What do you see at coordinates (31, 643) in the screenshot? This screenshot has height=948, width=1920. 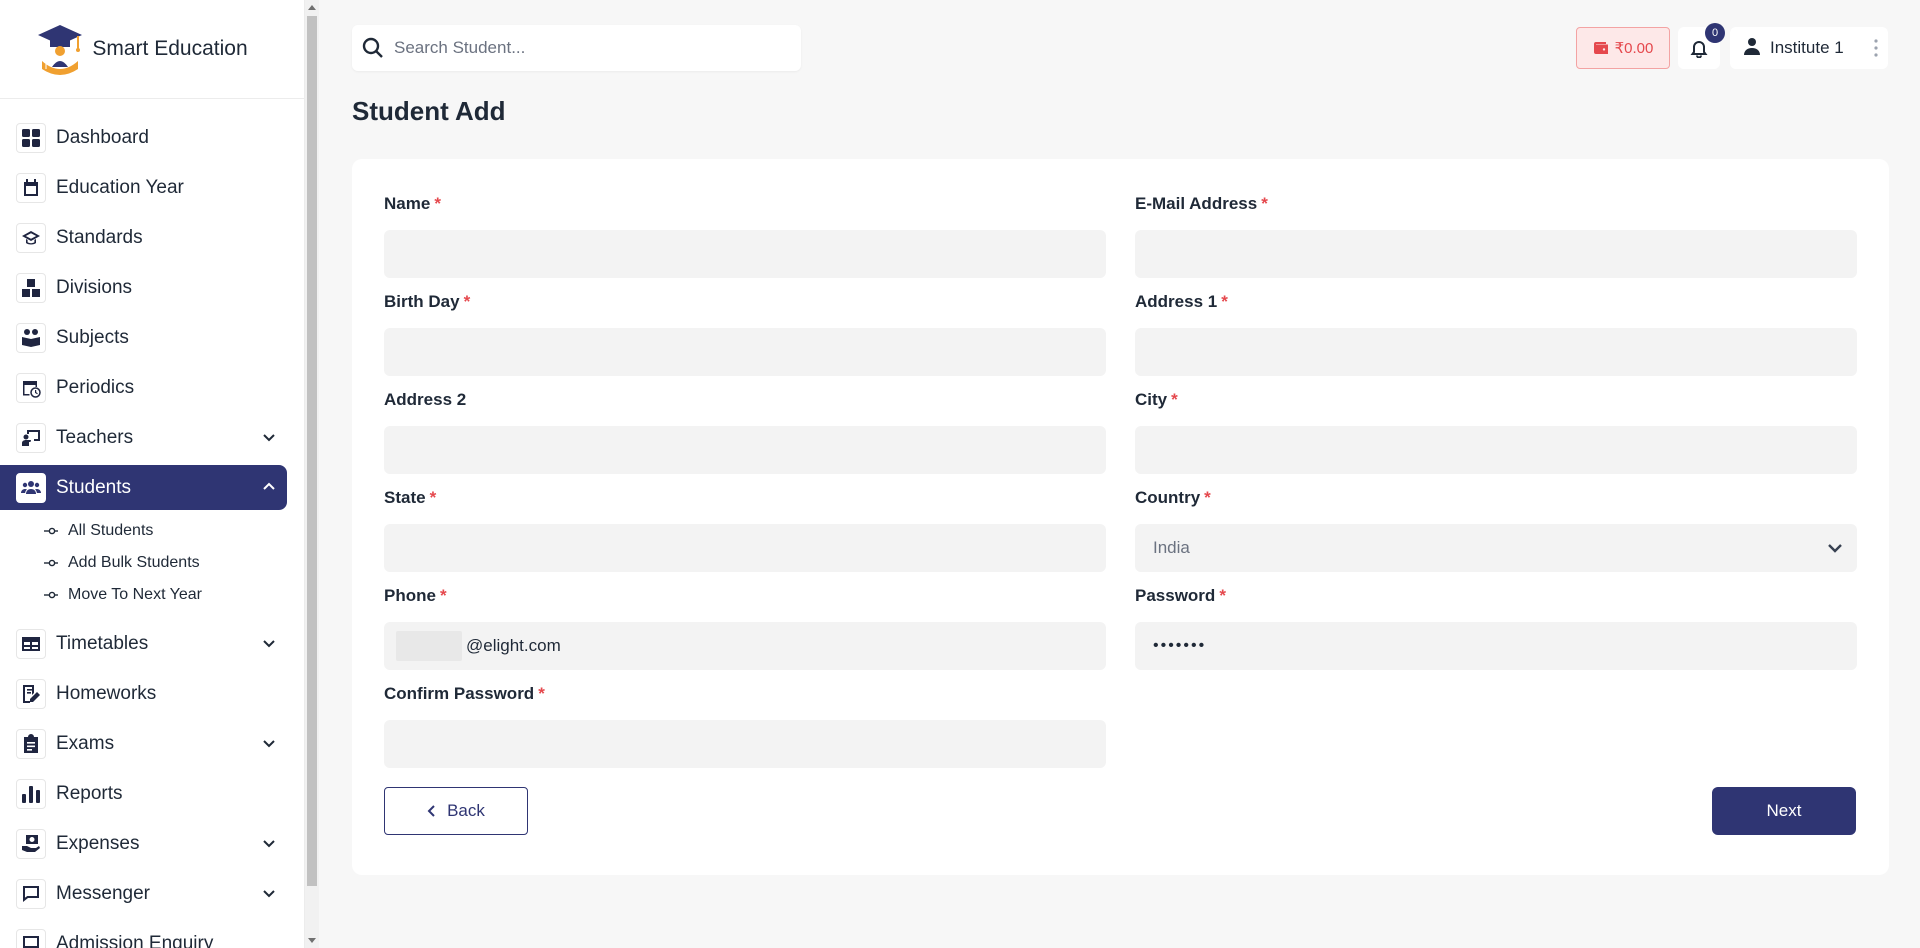 I see `table-icon` at bounding box center [31, 643].